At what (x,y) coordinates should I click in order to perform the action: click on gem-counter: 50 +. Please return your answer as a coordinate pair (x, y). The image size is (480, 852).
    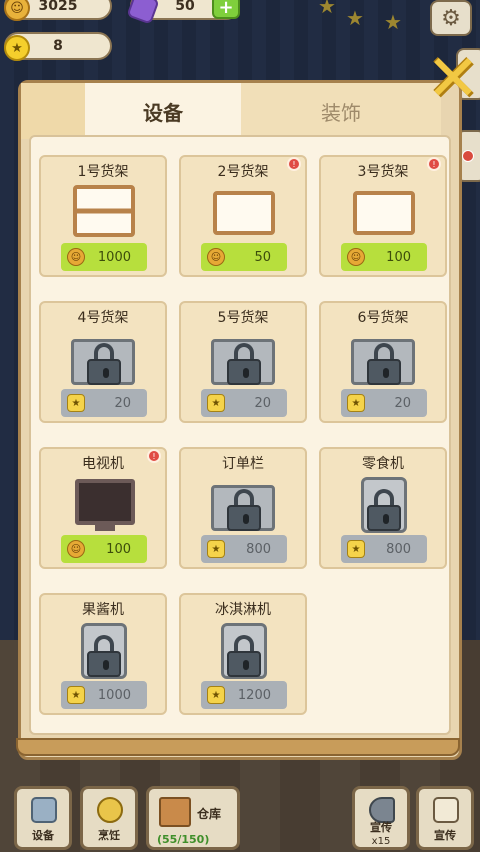
    Looking at the image, I should click on (183, 12).